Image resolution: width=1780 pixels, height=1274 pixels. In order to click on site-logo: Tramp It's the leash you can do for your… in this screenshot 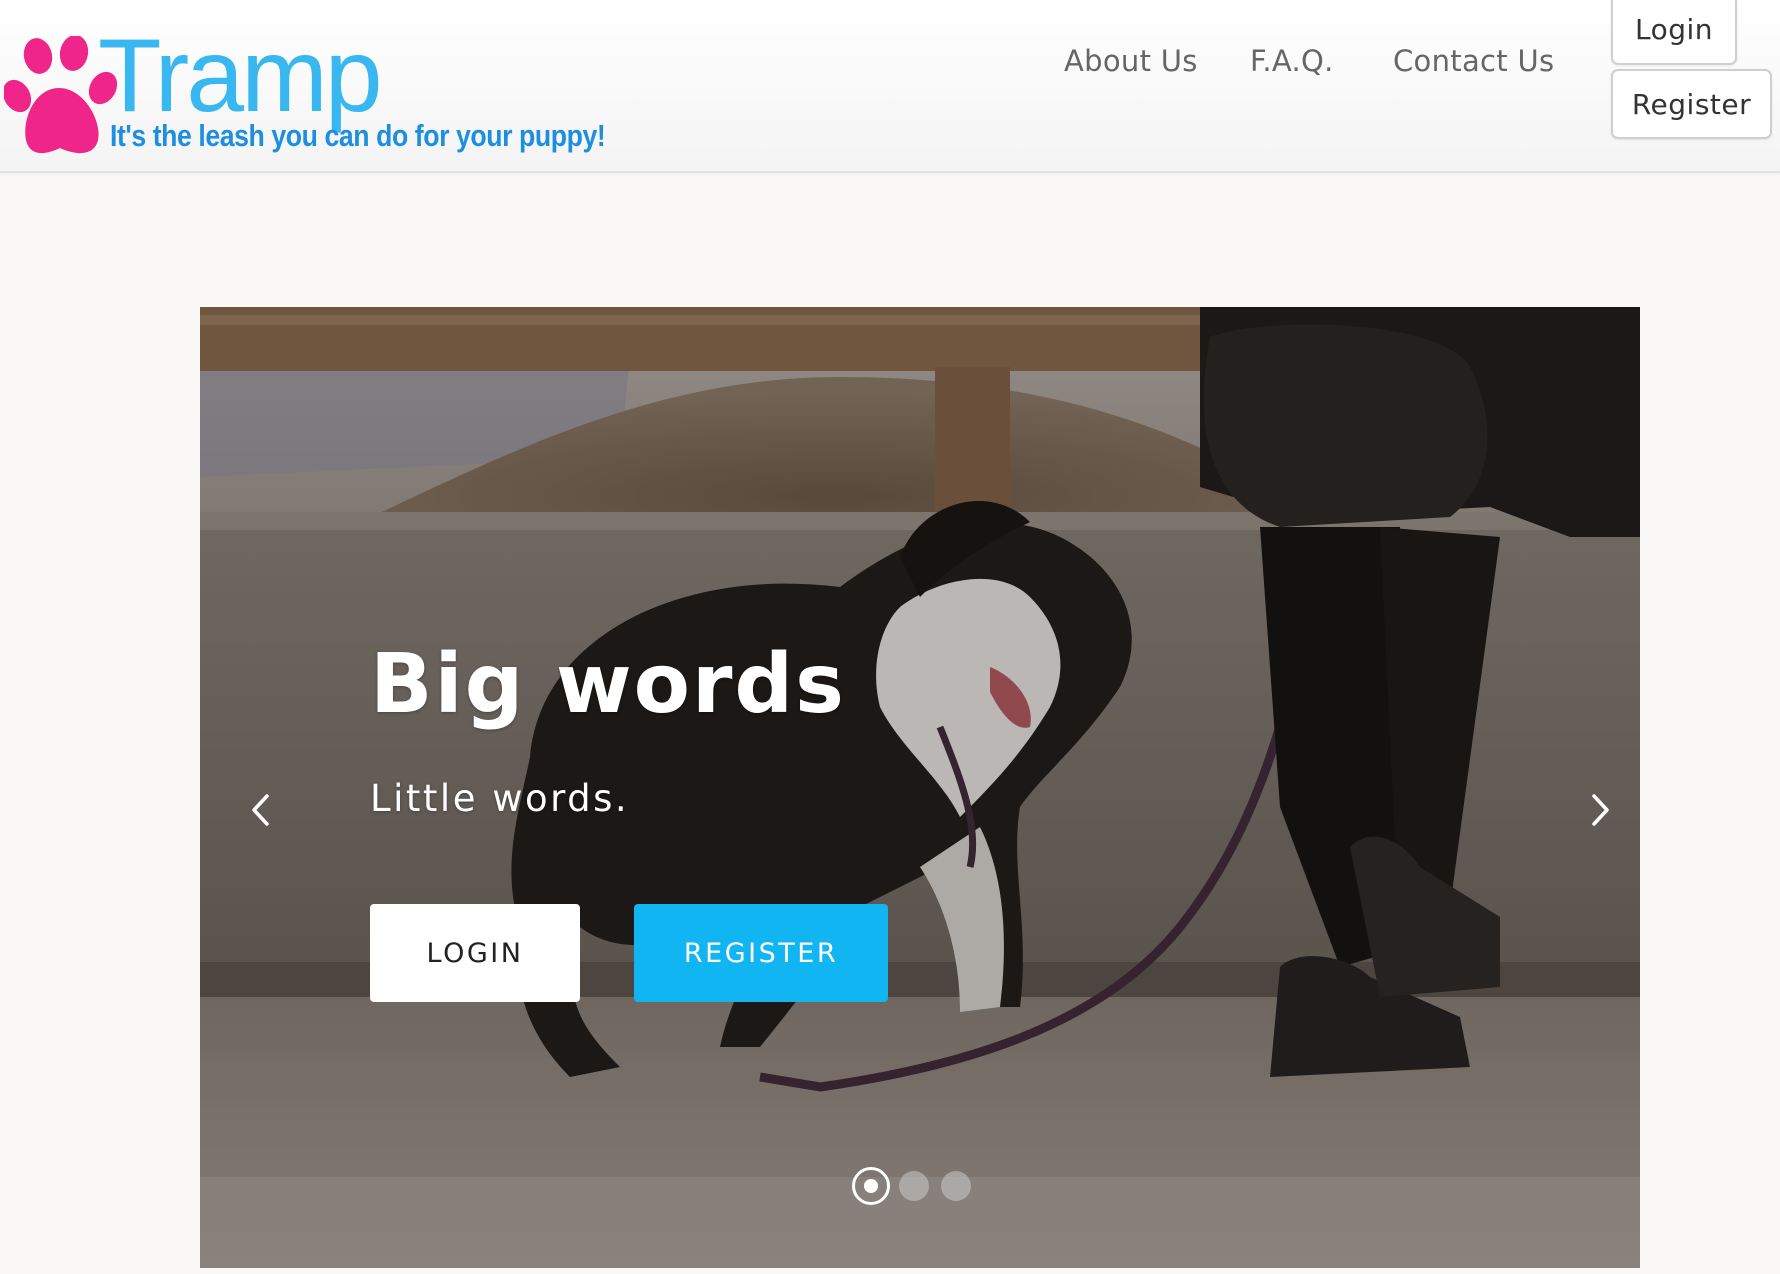, I will do `click(325, 92)`.